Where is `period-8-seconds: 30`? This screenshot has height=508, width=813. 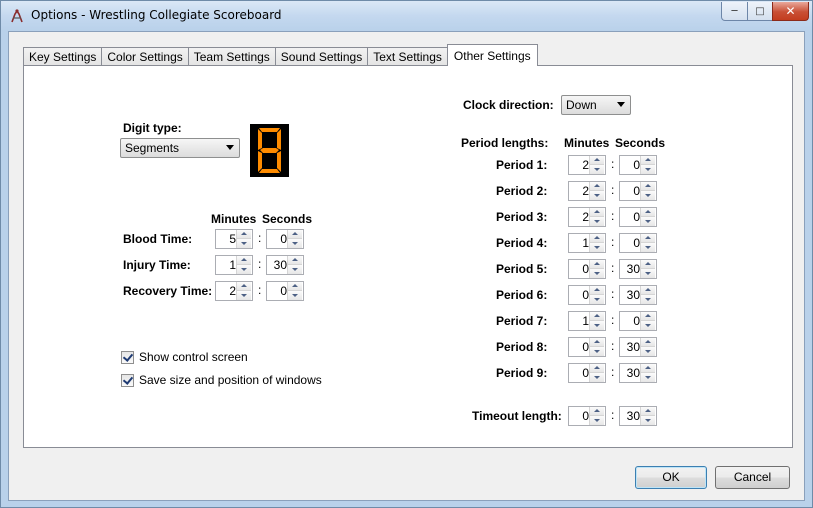
period-8-seconds: 30 is located at coordinates (638, 347).